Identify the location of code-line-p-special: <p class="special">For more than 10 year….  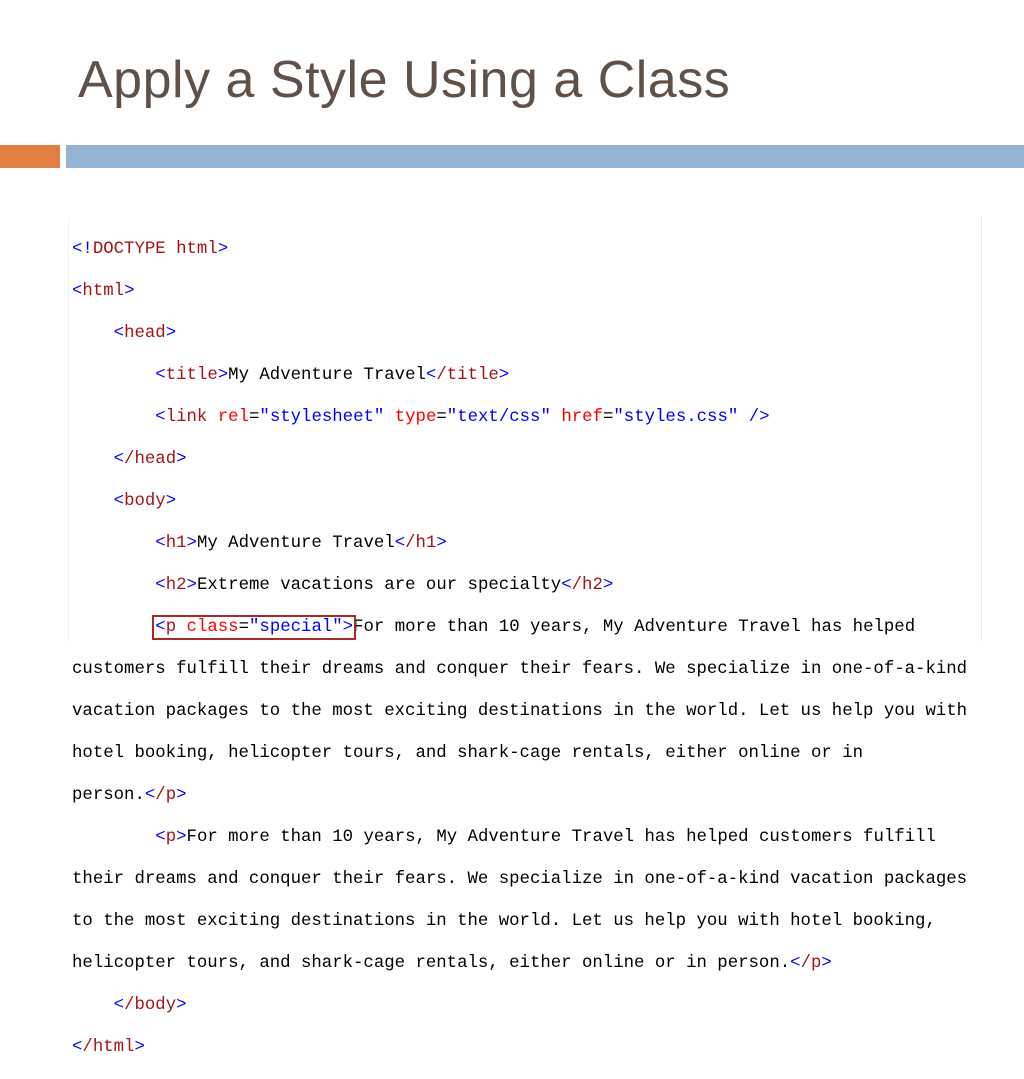
(534, 627).